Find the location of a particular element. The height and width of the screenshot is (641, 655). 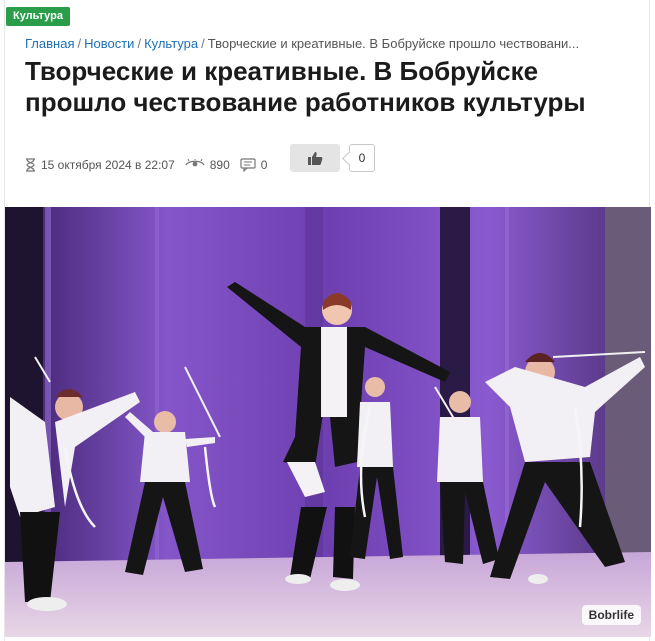

photo-watermark: Bobrlife is located at coordinates (611, 615).